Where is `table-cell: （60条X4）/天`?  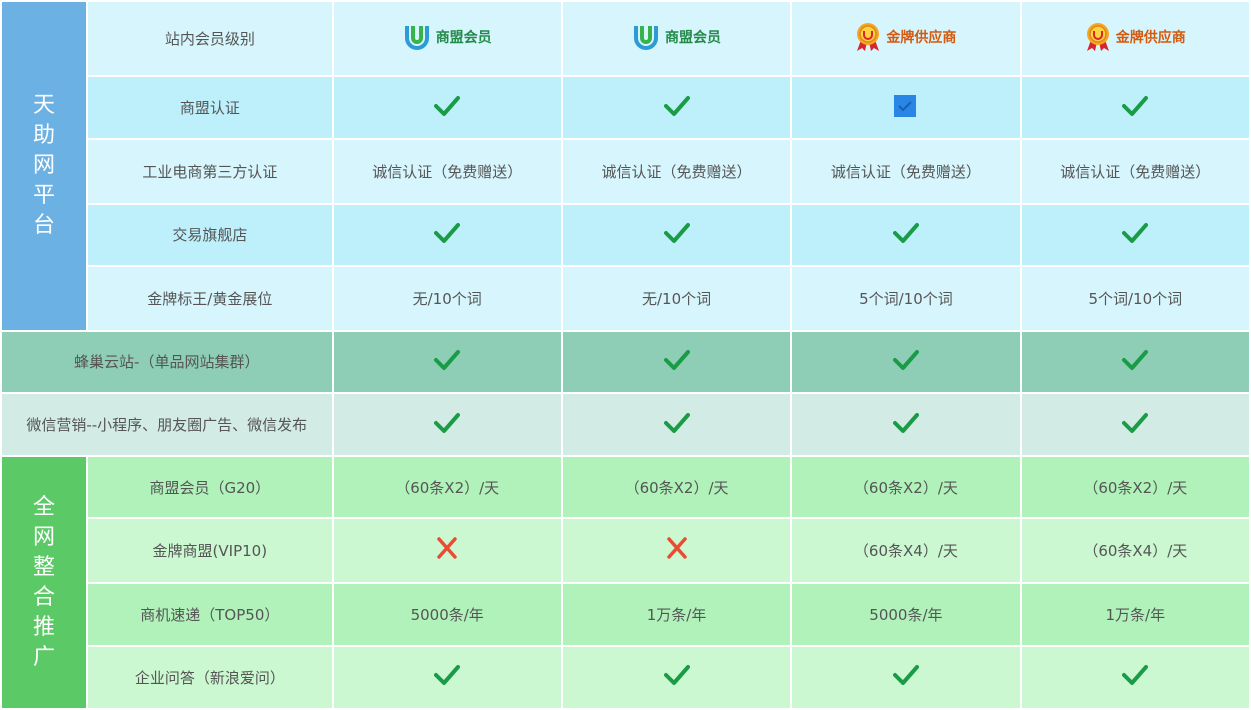
table-cell: （60条X4）/天 is located at coordinates (1135, 550).